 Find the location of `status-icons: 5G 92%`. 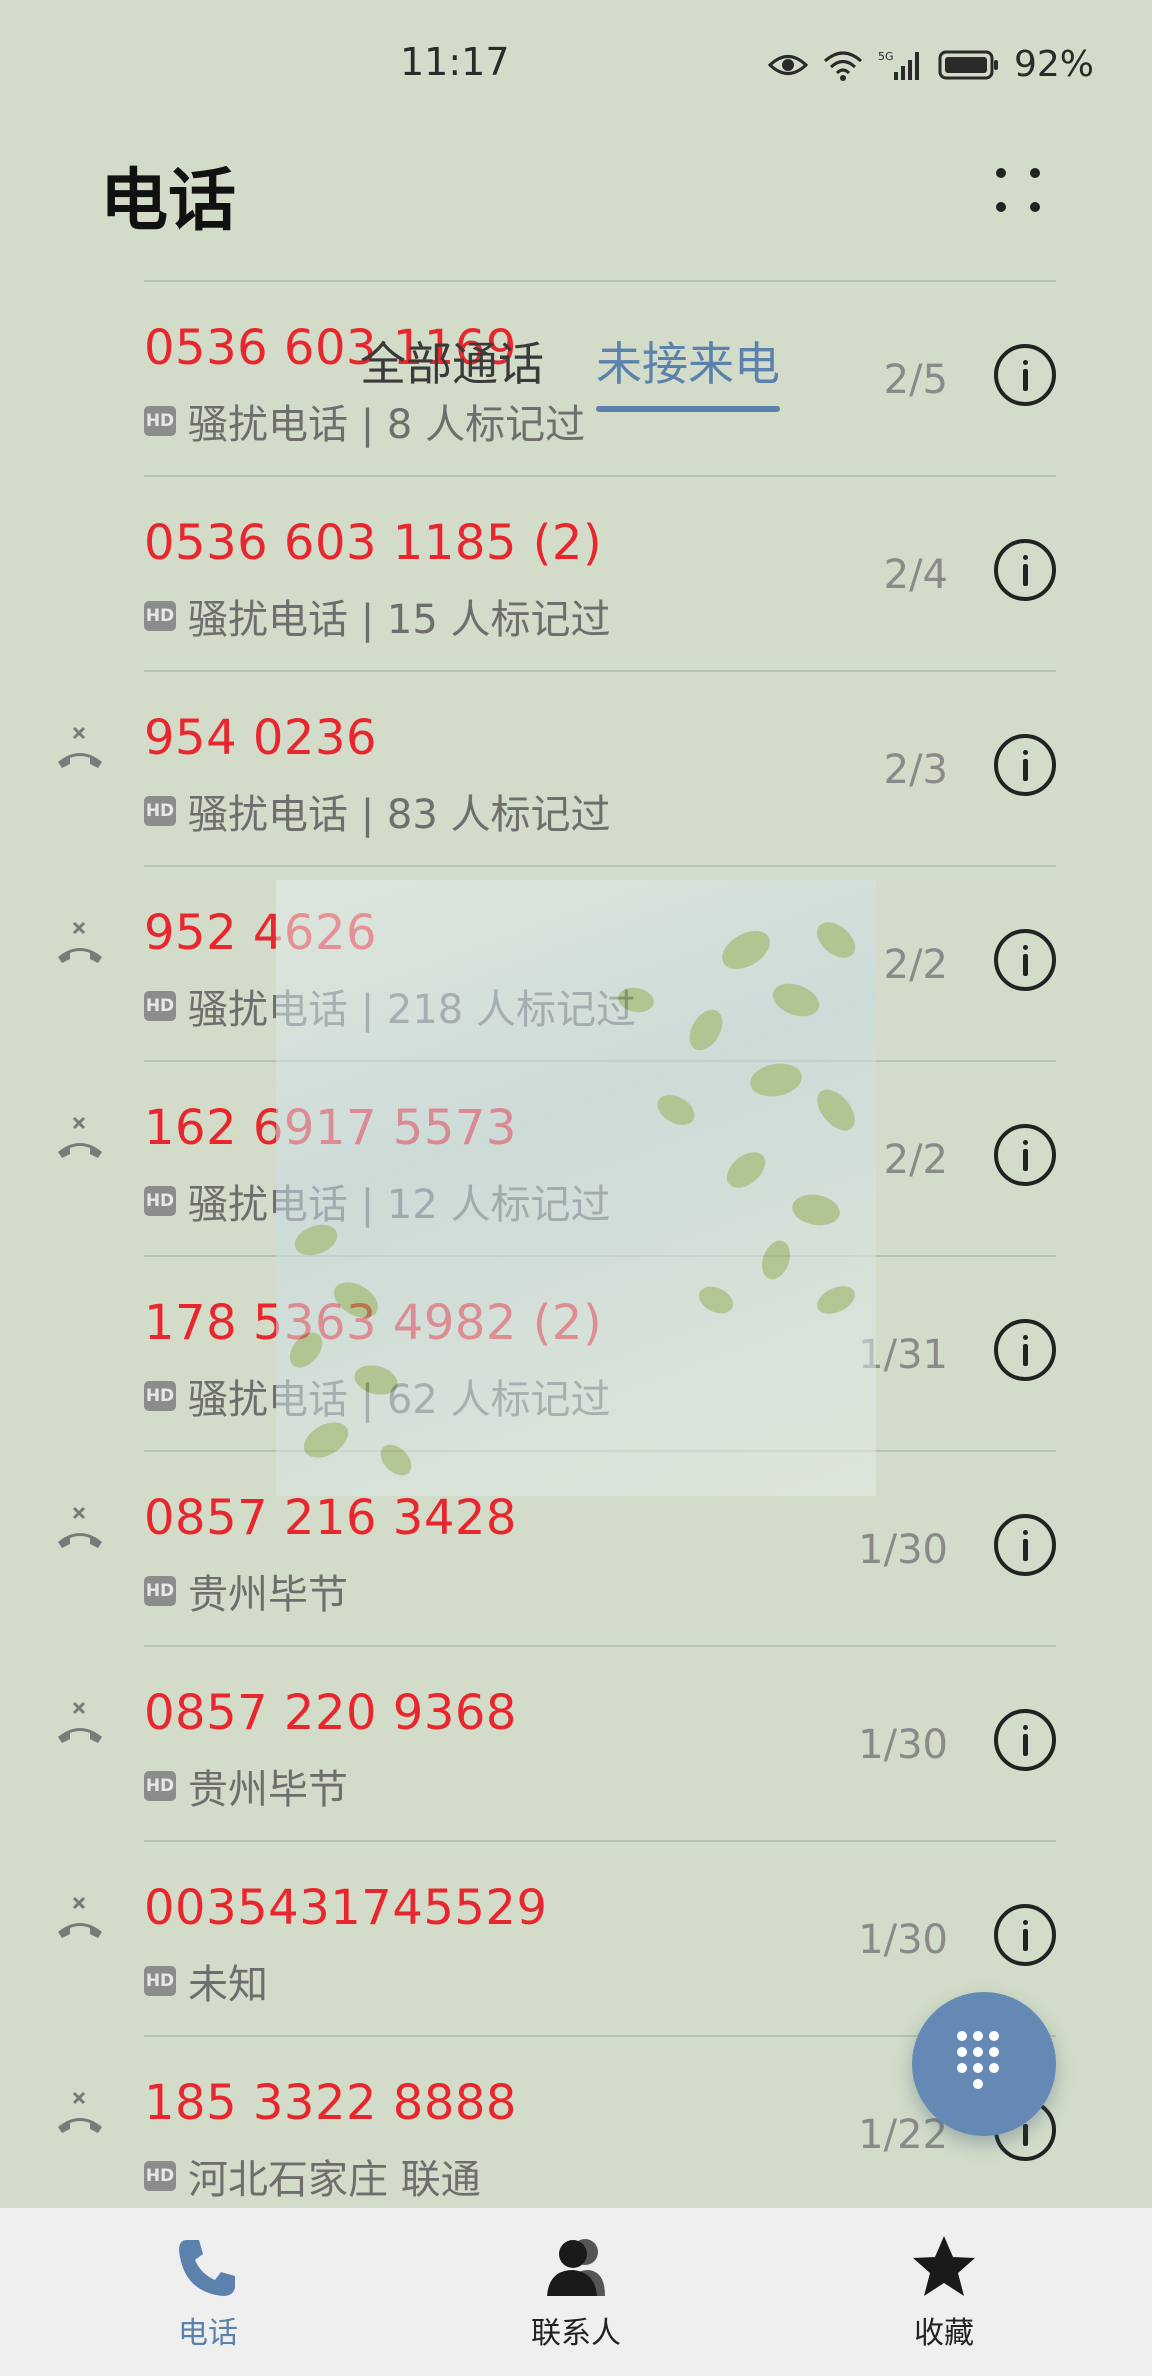

status-icons: 5G 92% is located at coordinates (930, 64).